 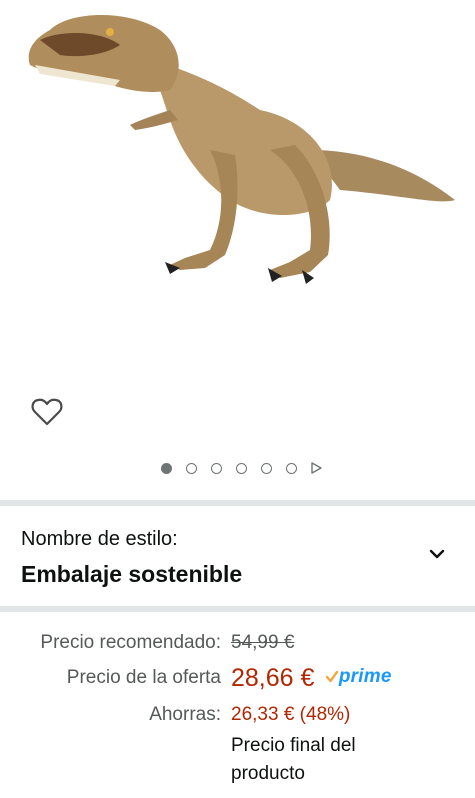 I want to click on deal-price-label: Precio de la oferta, so click(x=143, y=677).